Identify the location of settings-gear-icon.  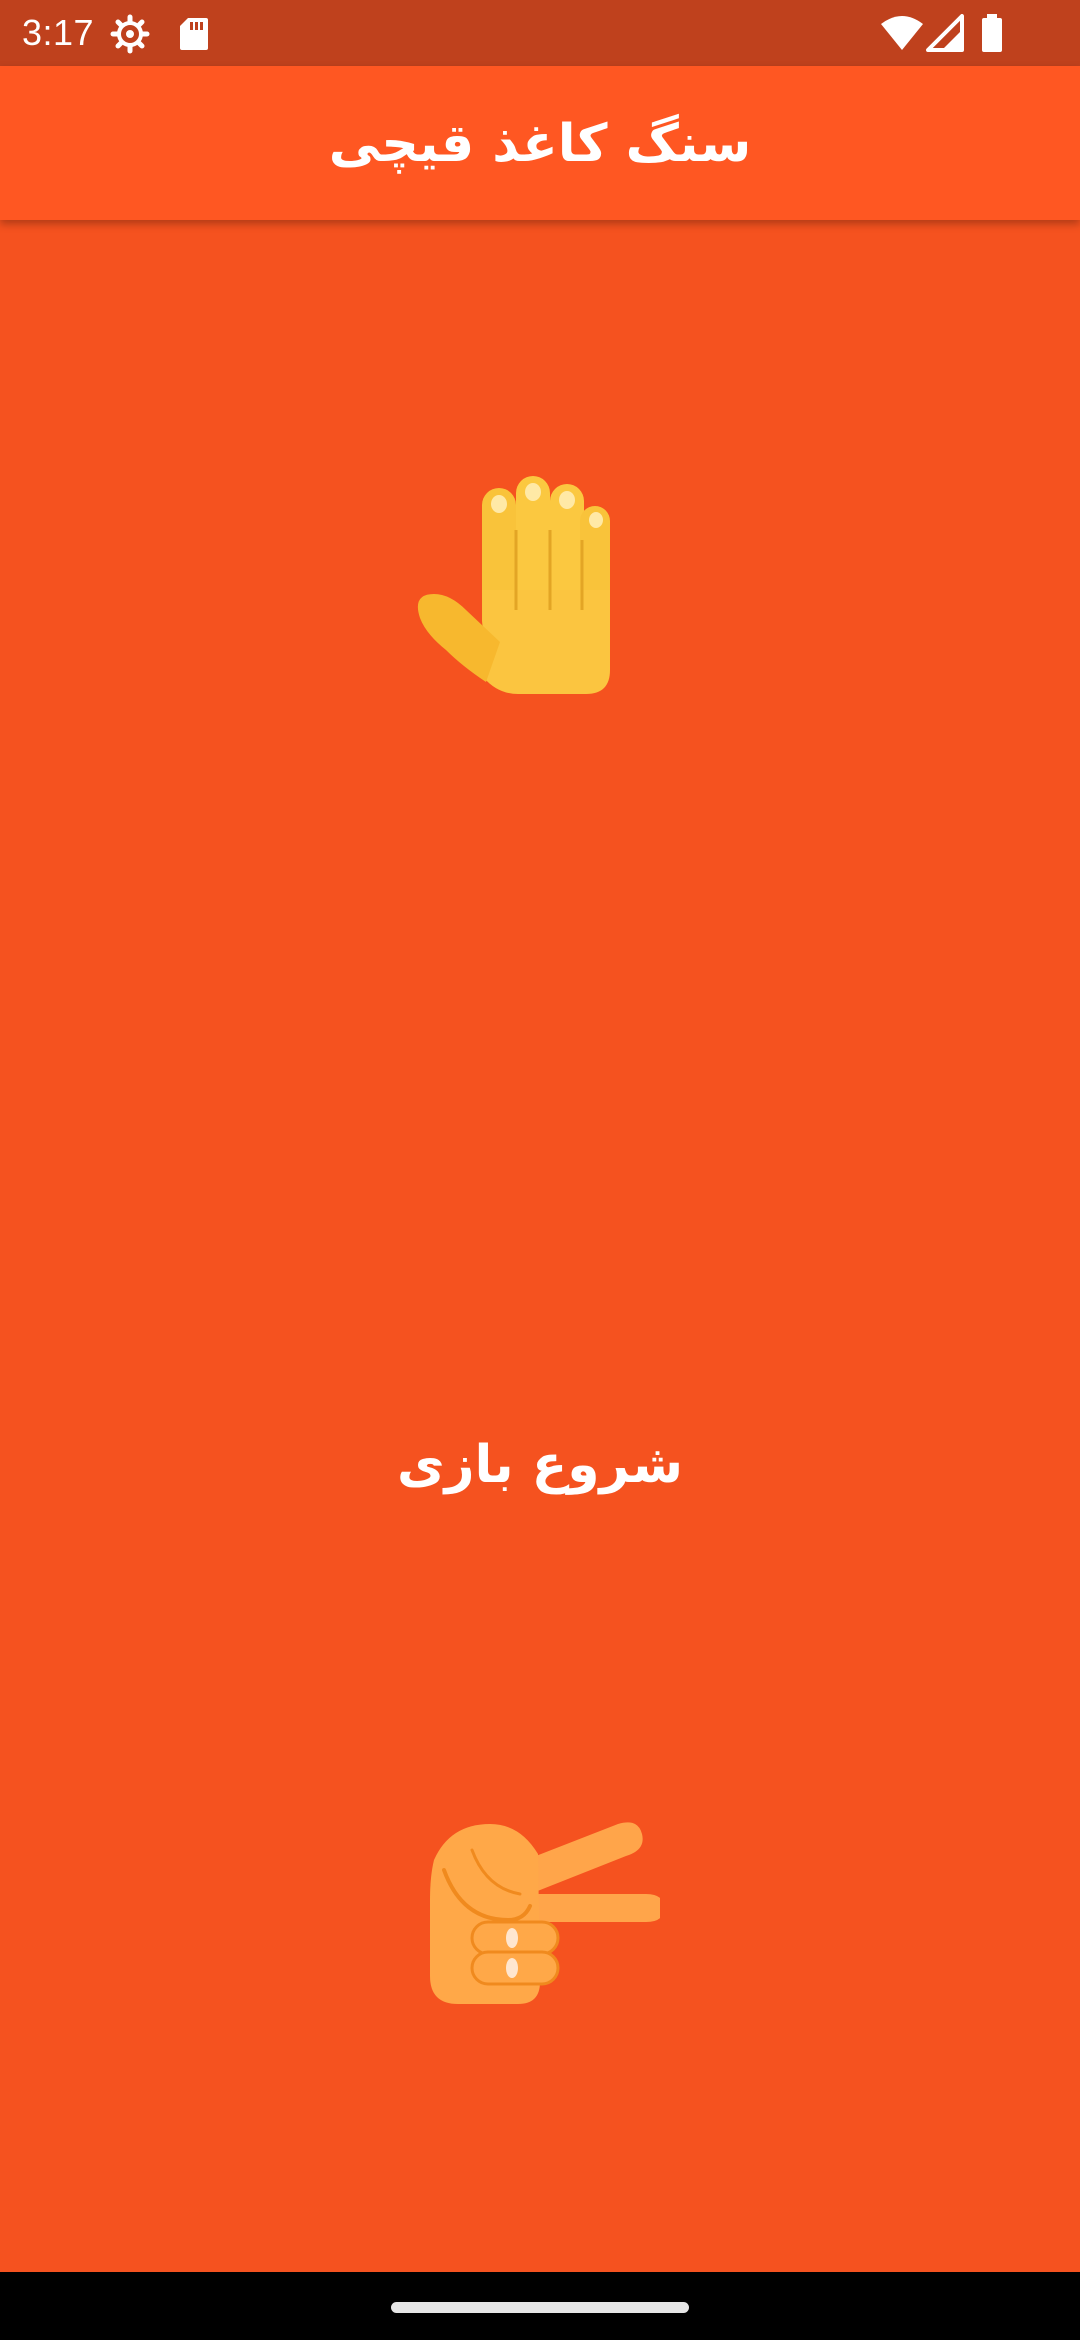
(130, 34).